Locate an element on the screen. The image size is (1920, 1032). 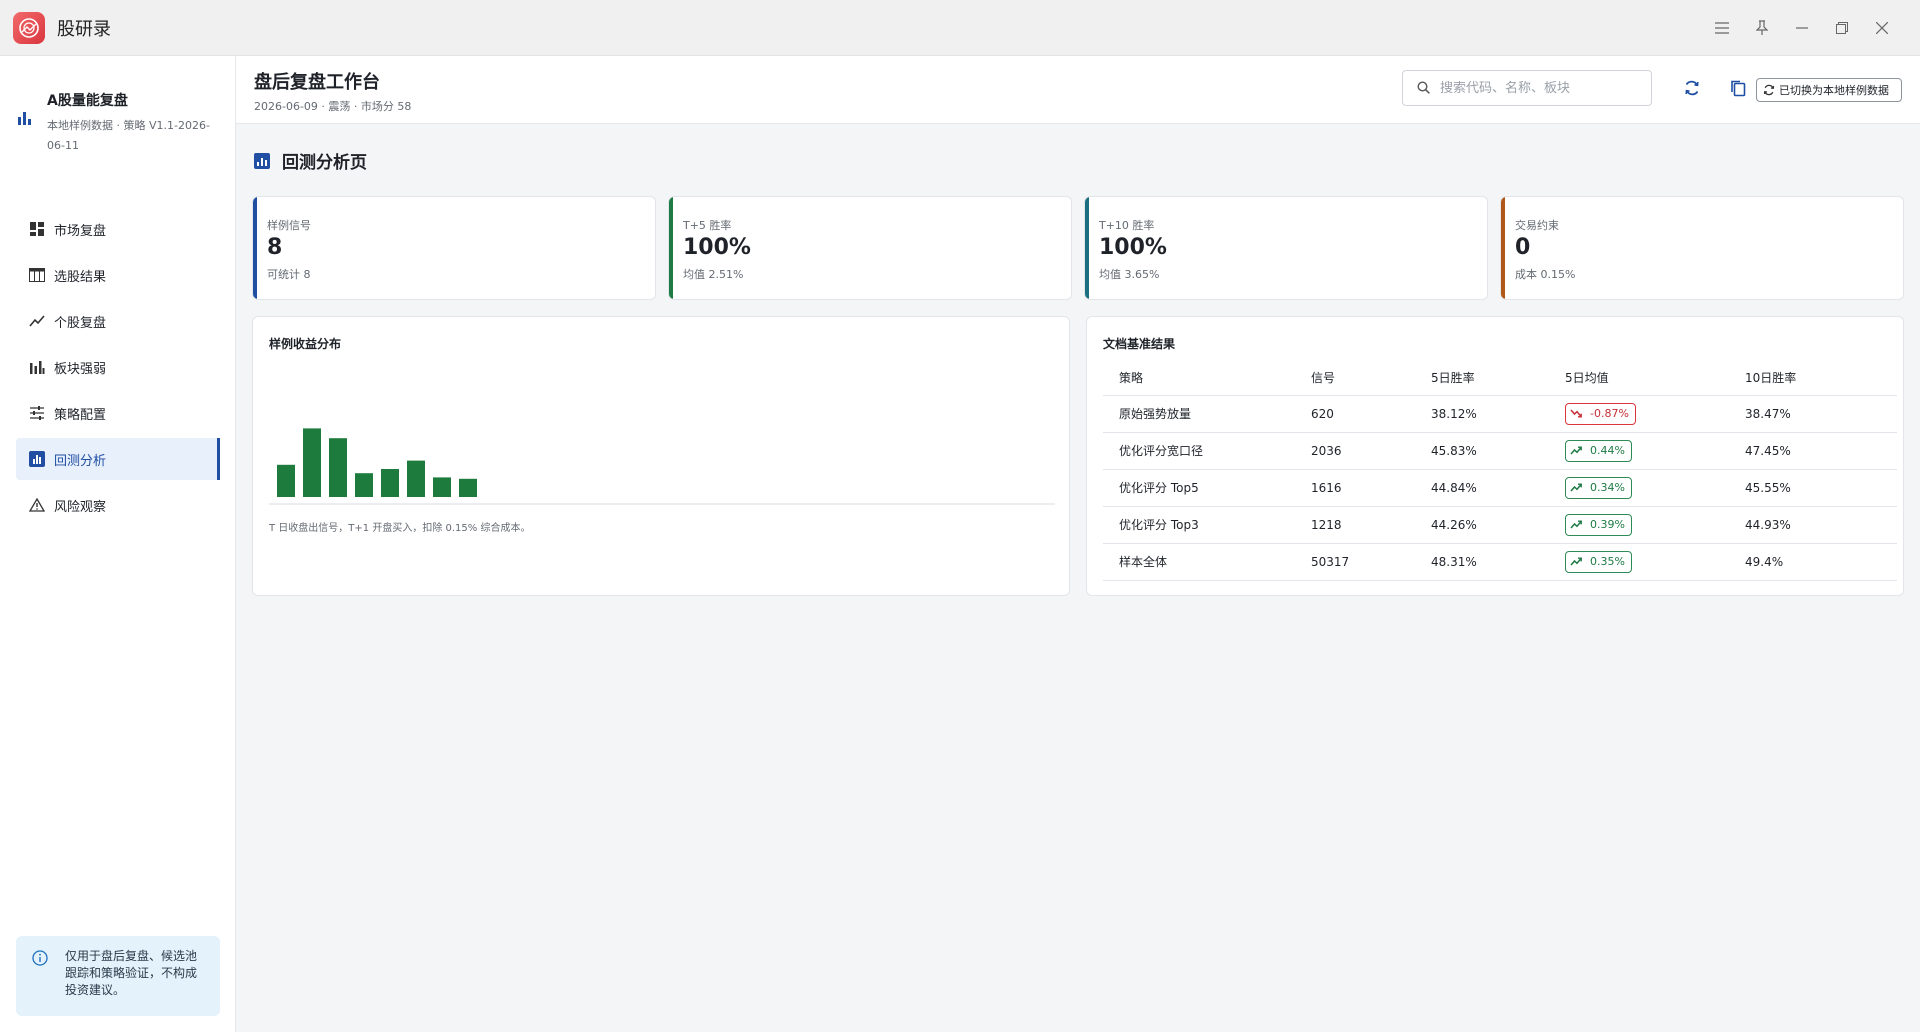
cell-win5: 48.31% is located at coordinates (1498, 562).